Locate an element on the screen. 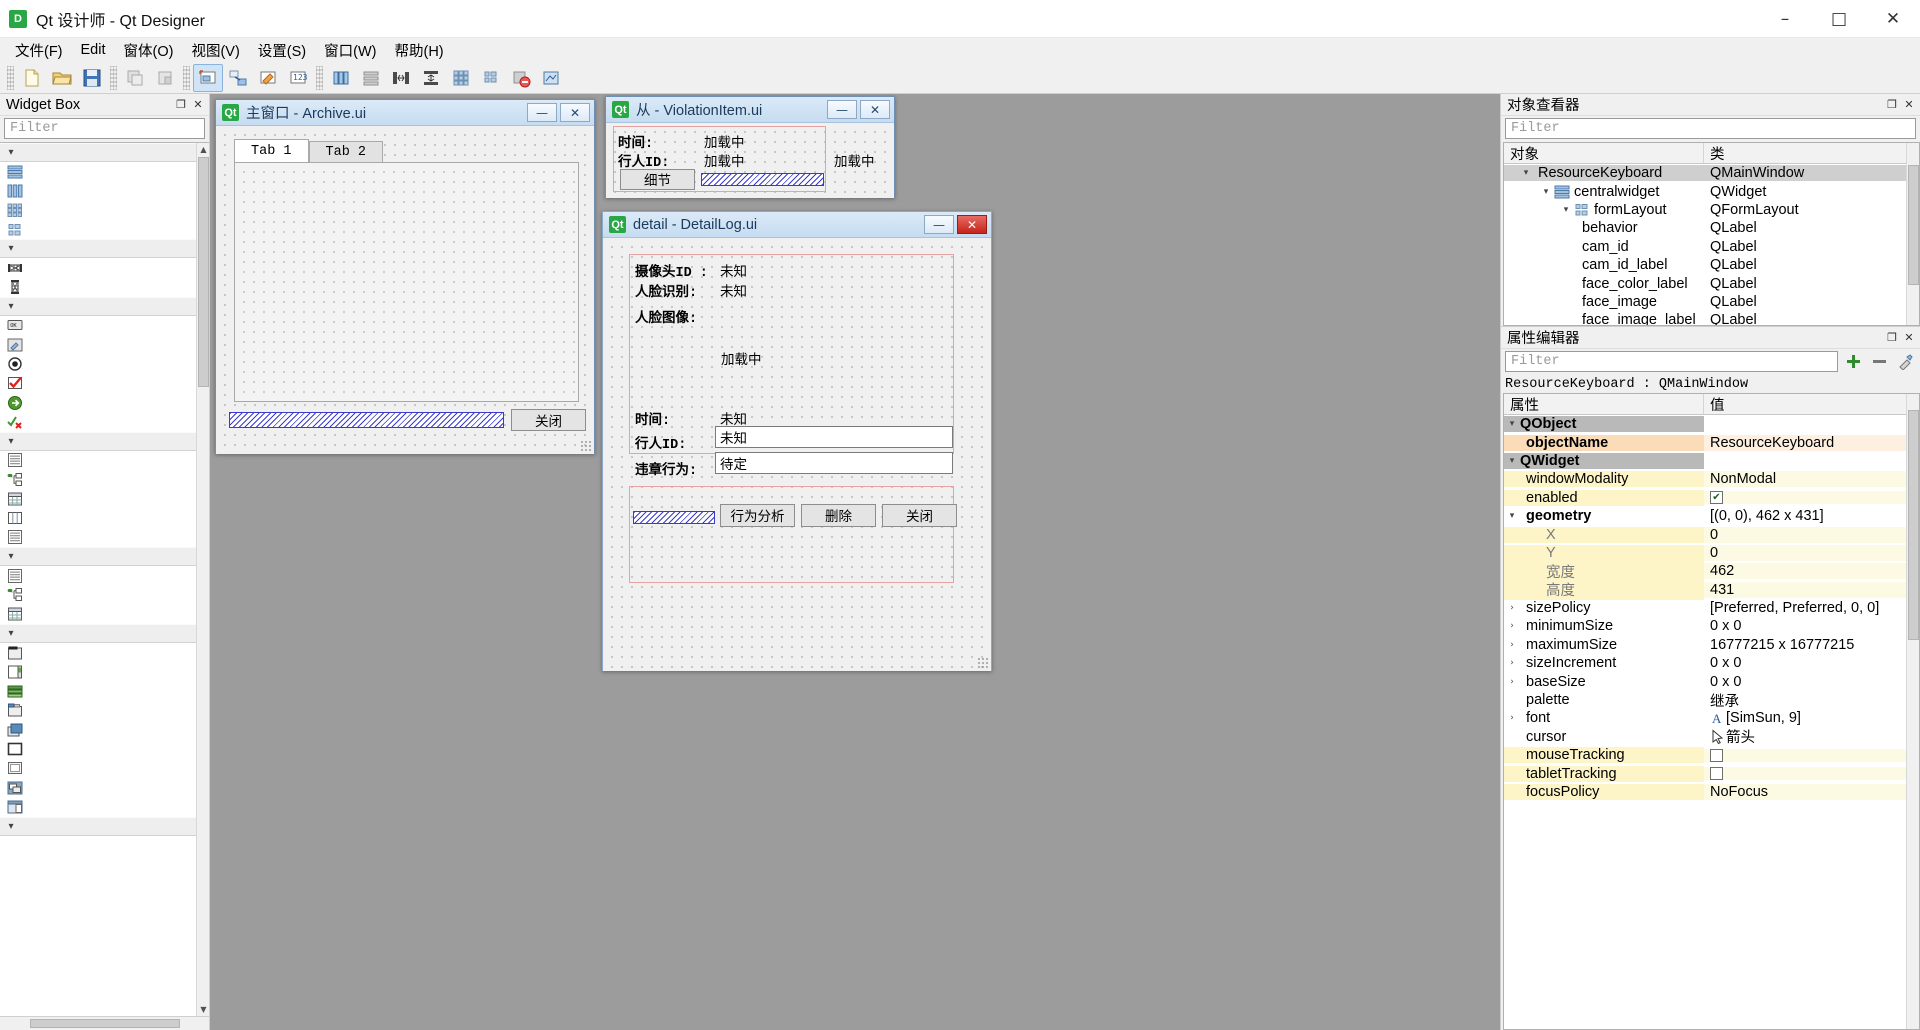 This screenshot has height=1030, width=1920. archive-horizontal-spacer is located at coordinates (366, 420).